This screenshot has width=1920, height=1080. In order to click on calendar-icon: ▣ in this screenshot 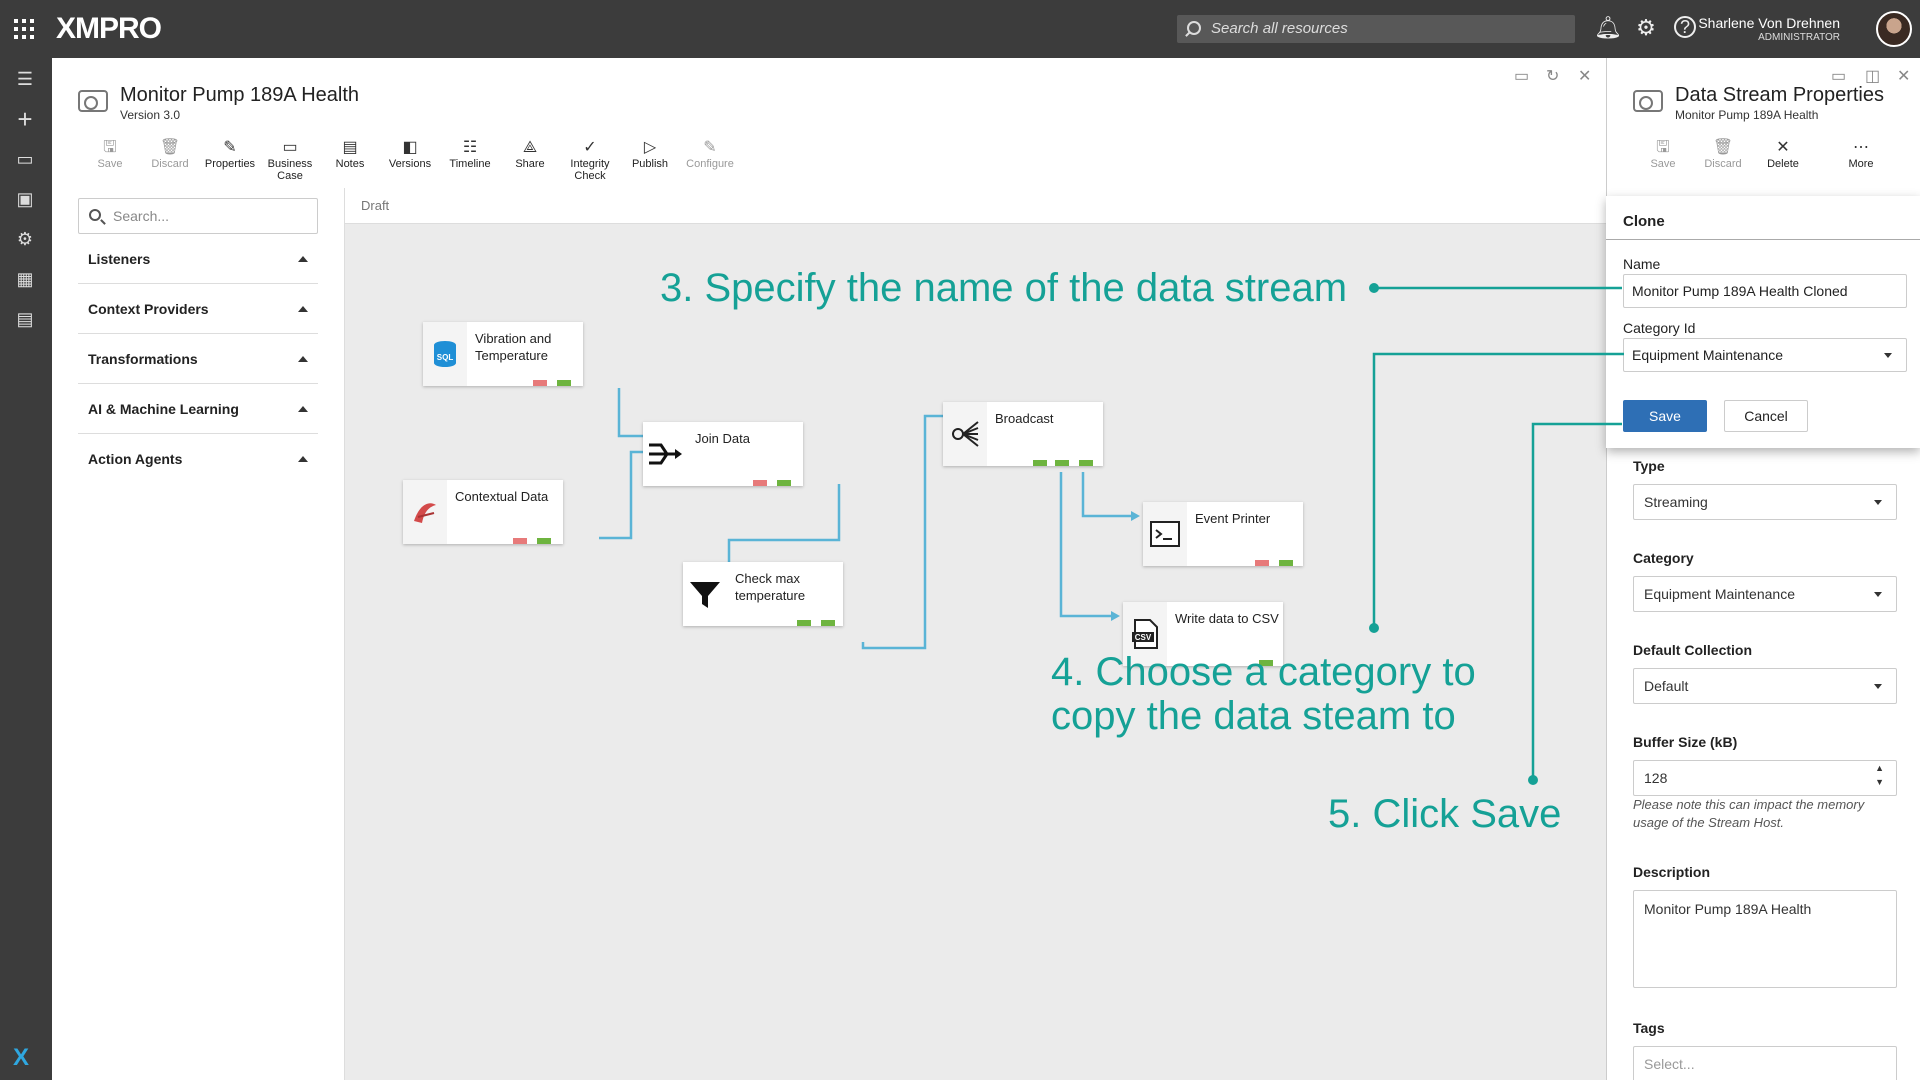, I will do `click(25, 199)`.